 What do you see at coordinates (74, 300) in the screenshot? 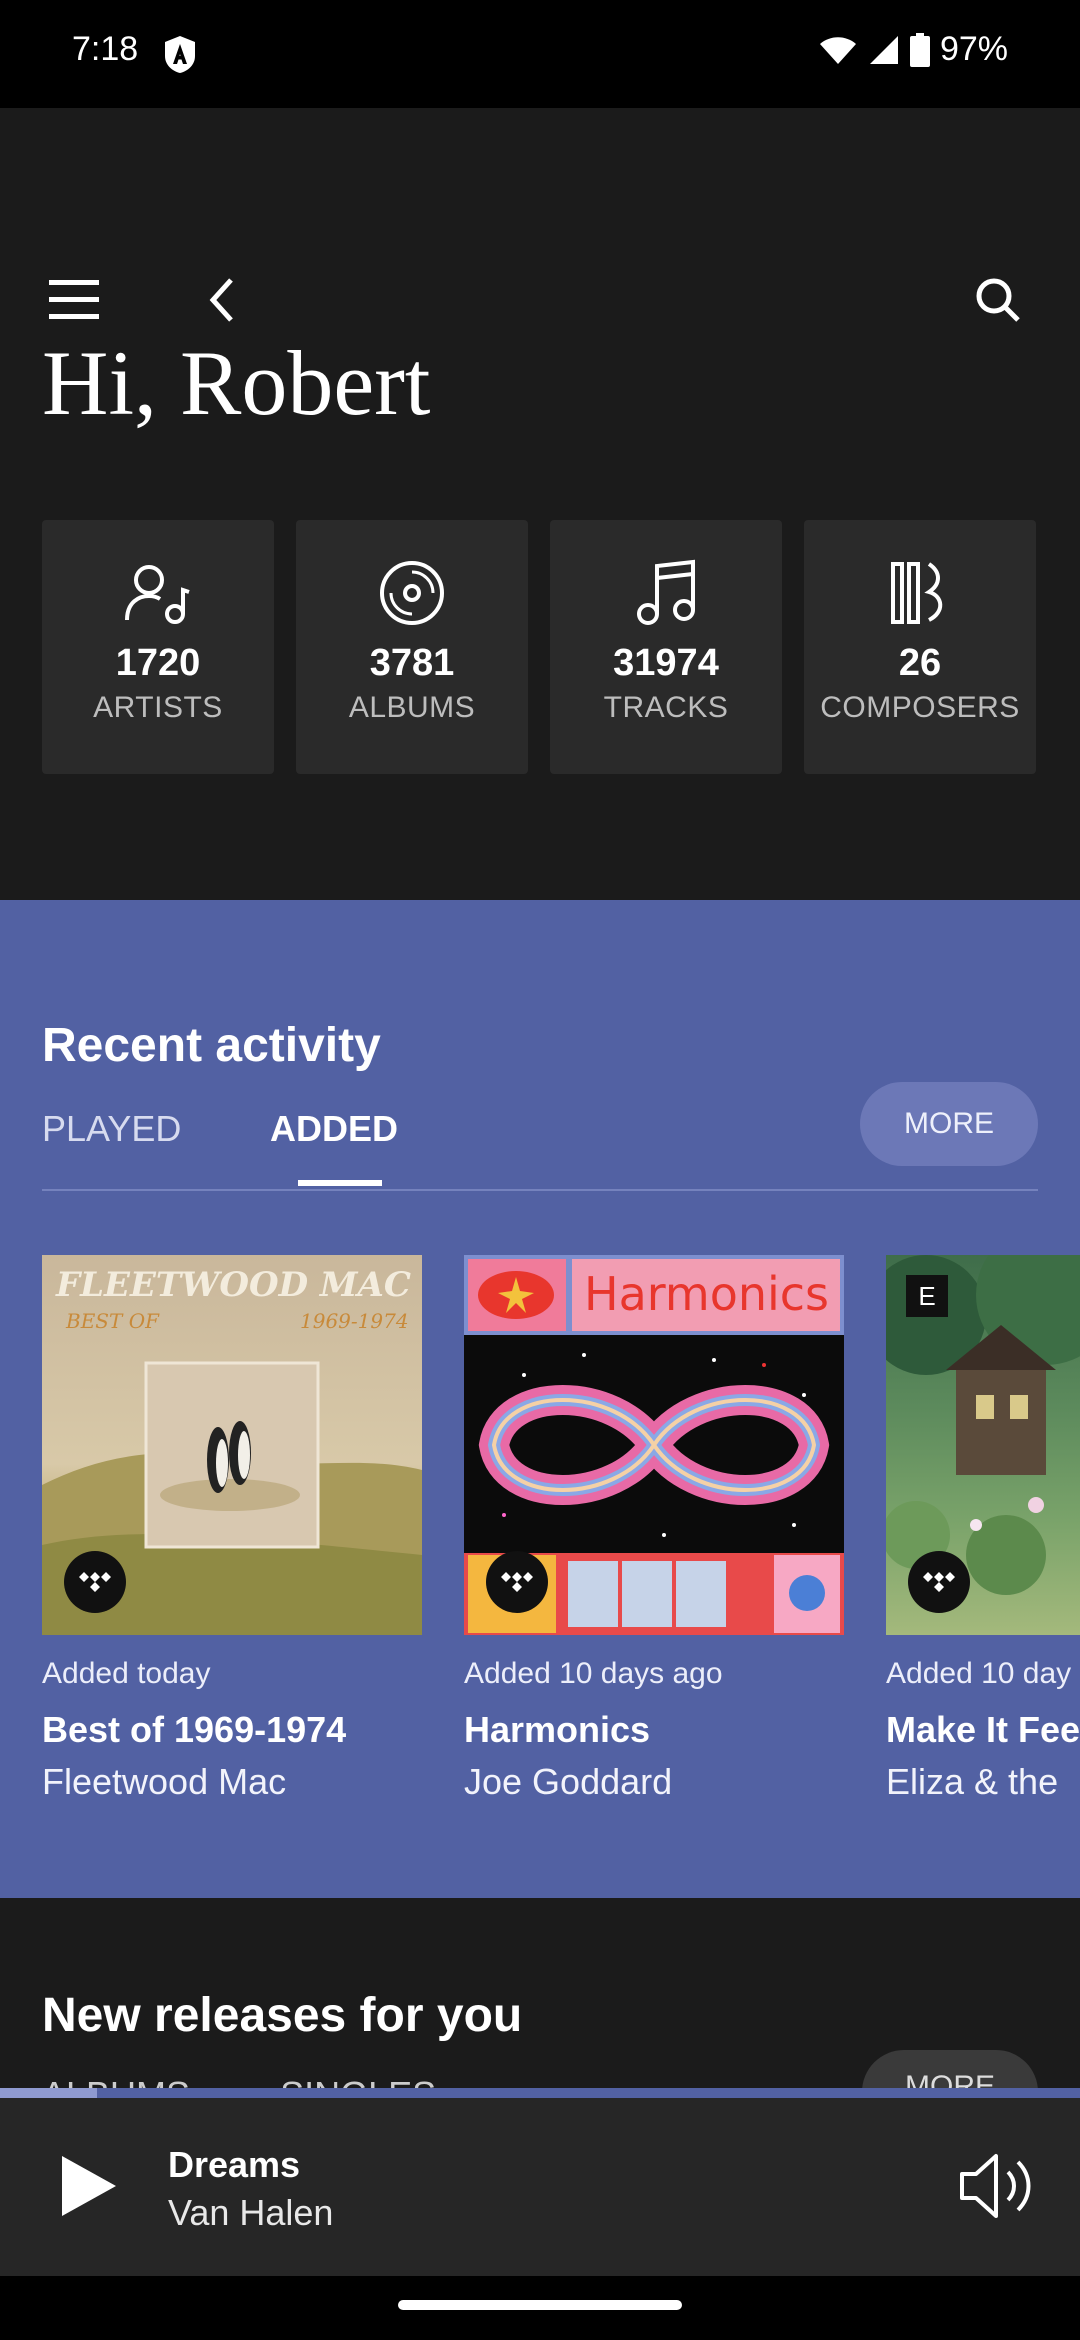
I see `hamburger-menu-icon` at bounding box center [74, 300].